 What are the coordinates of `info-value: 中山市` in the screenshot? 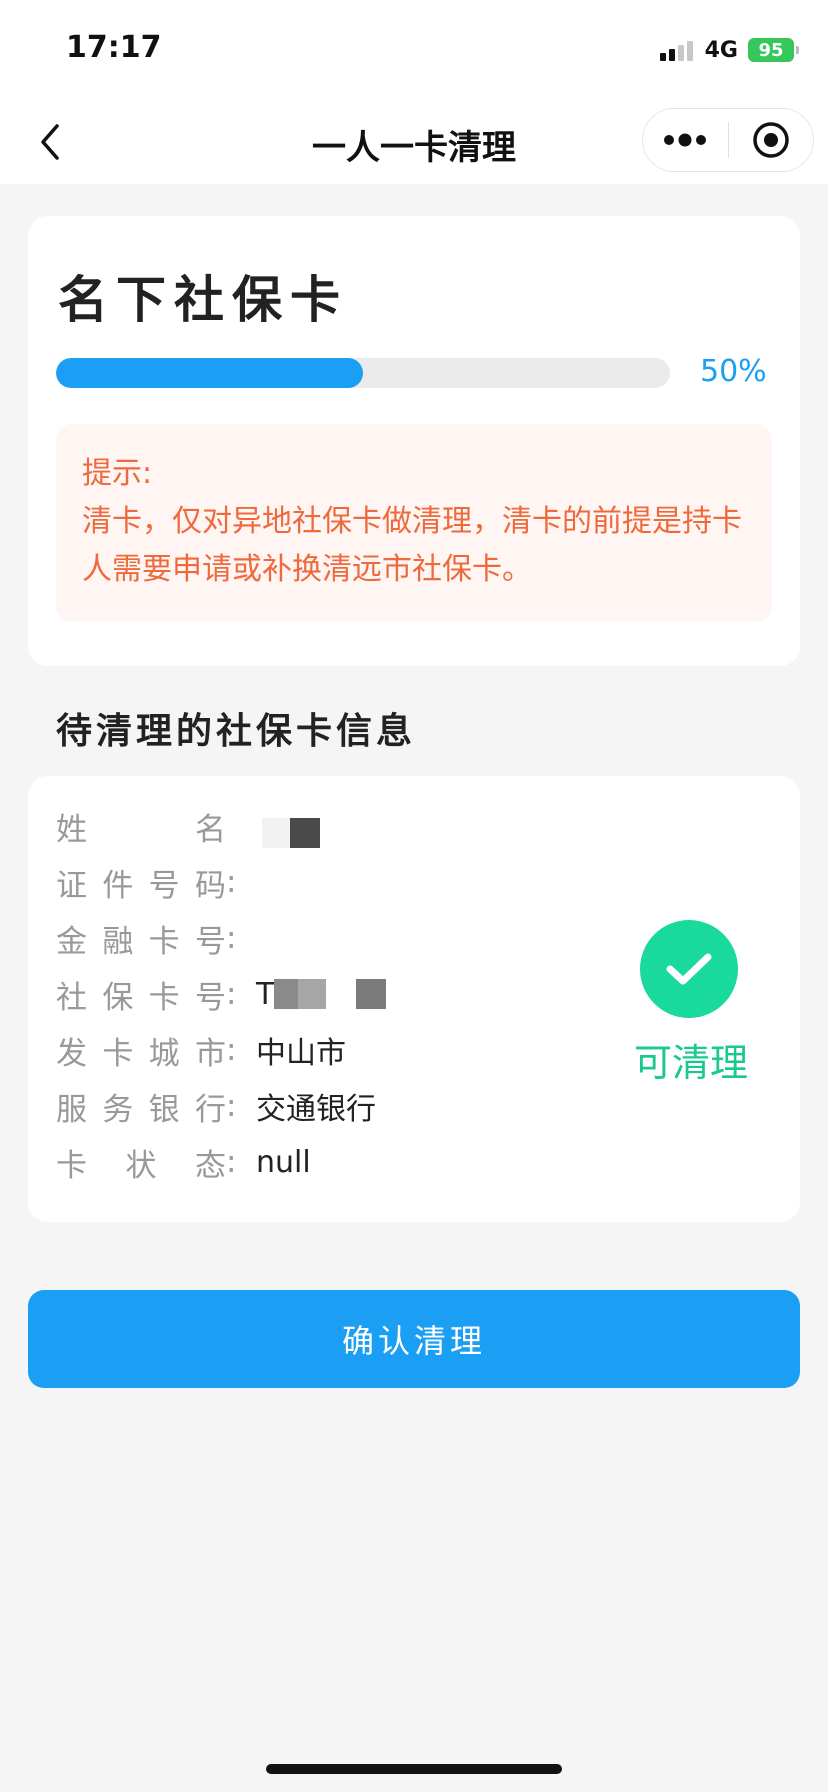 It's located at (301, 1050).